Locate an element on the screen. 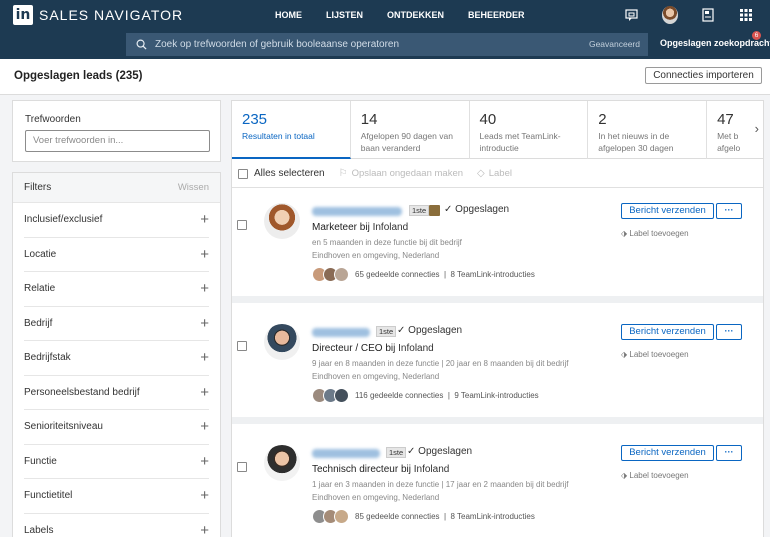 This screenshot has width=770, height=537. lead-title: Technisch directeur bij Infoland is located at coordinates (380, 469).